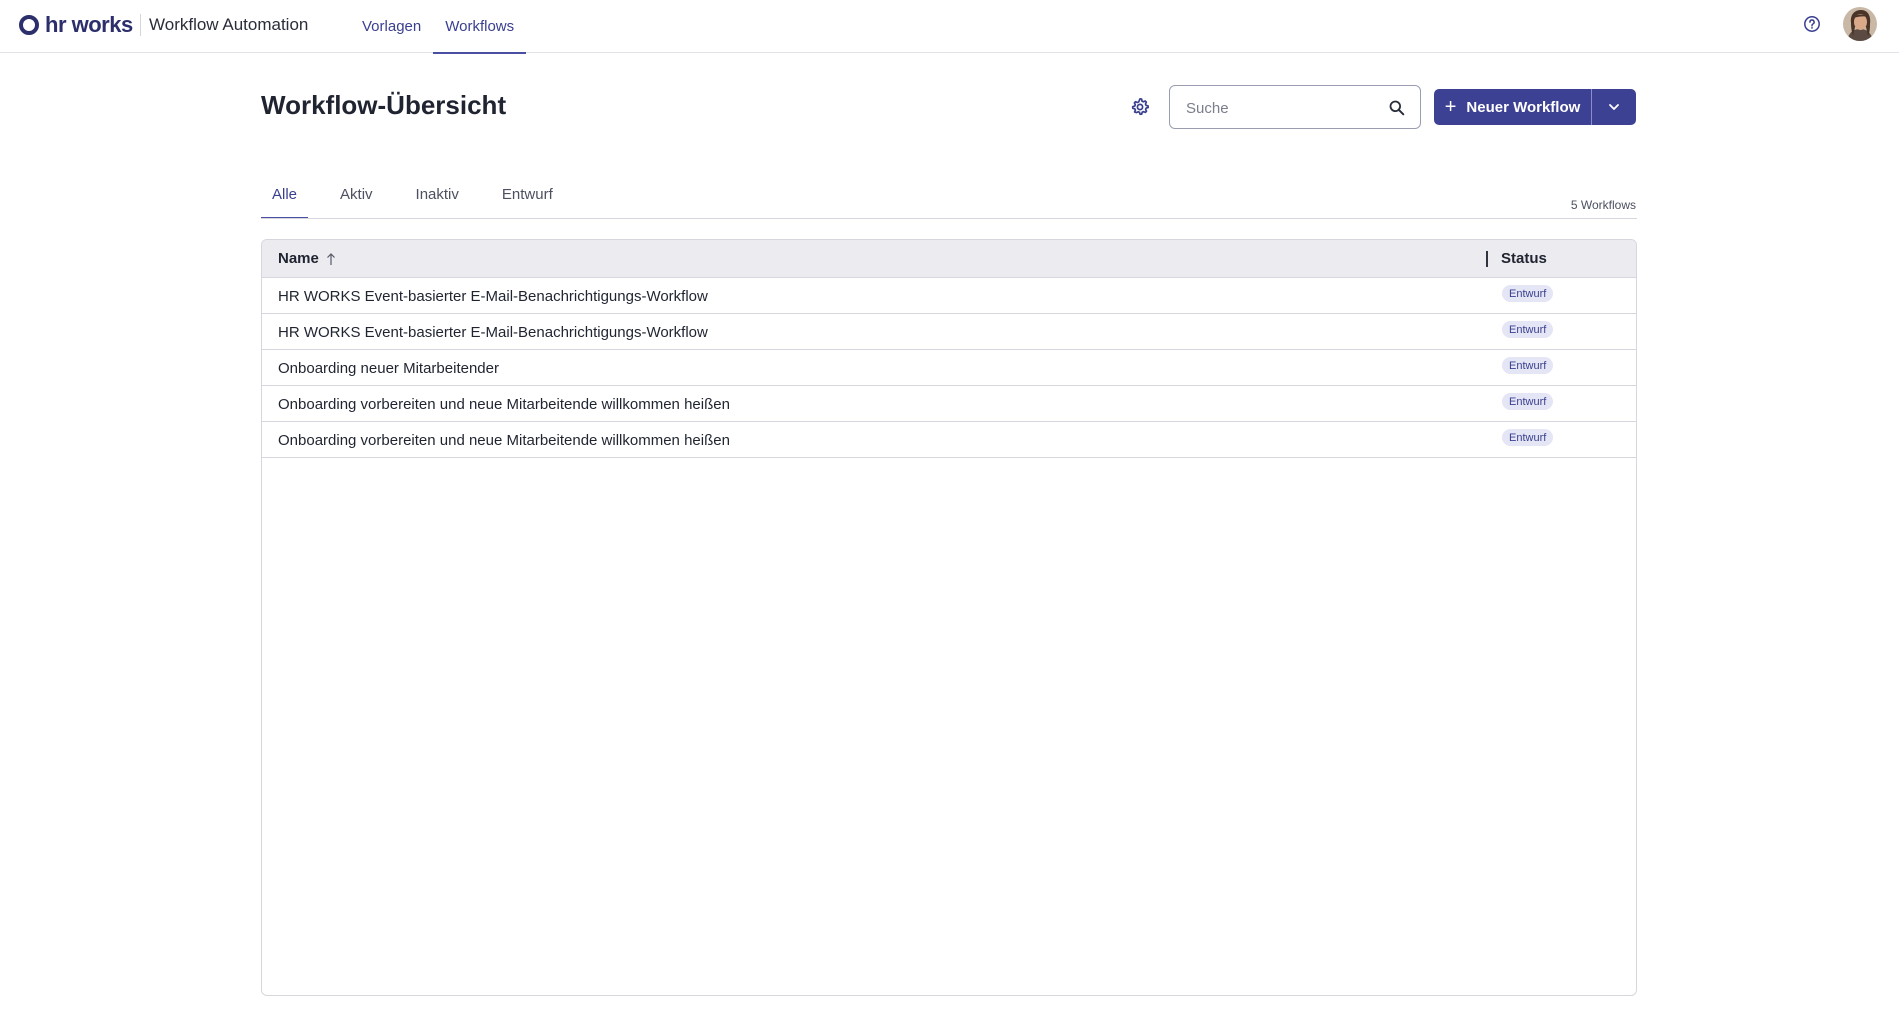  Describe the element at coordinates (1140, 107) in the screenshot. I see `gear-icon` at that location.